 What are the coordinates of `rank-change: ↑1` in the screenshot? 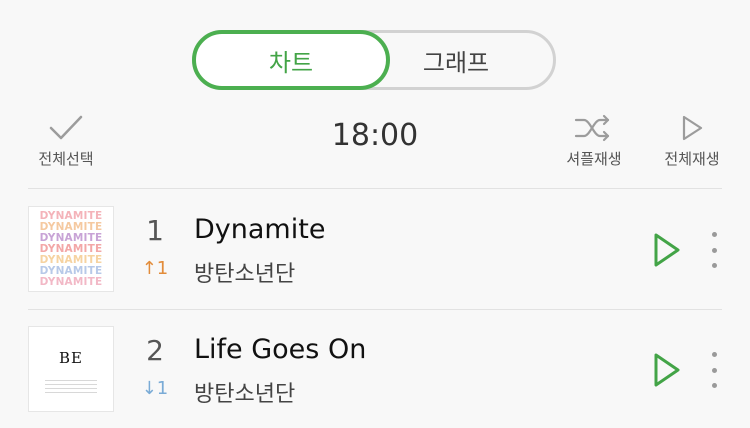 It's located at (155, 268).